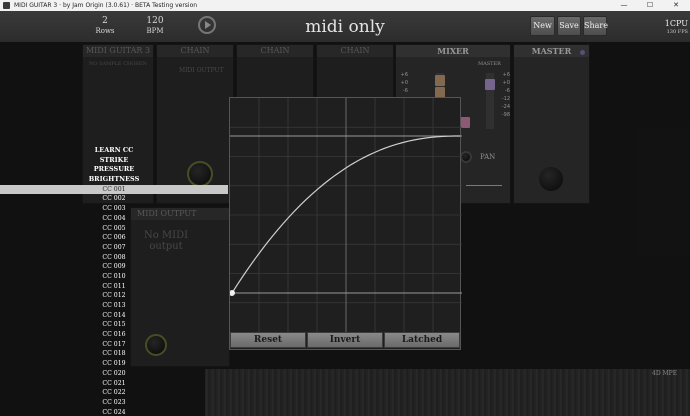 The height and width of the screenshot is (416, 690). What do you see at coordinates (114, 354) in the screenshot?
I see `cc-item: CC 018` at bounding box center [114, 354].